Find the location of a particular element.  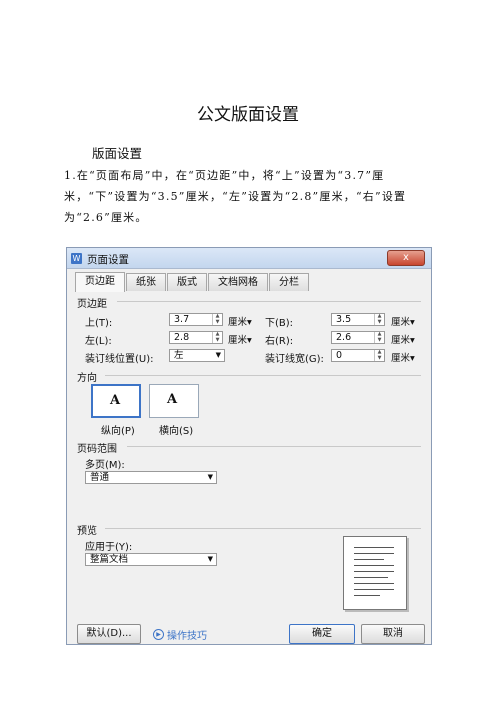

gutter-position-select: 左 ▼ is located at coordinates (197, 355).